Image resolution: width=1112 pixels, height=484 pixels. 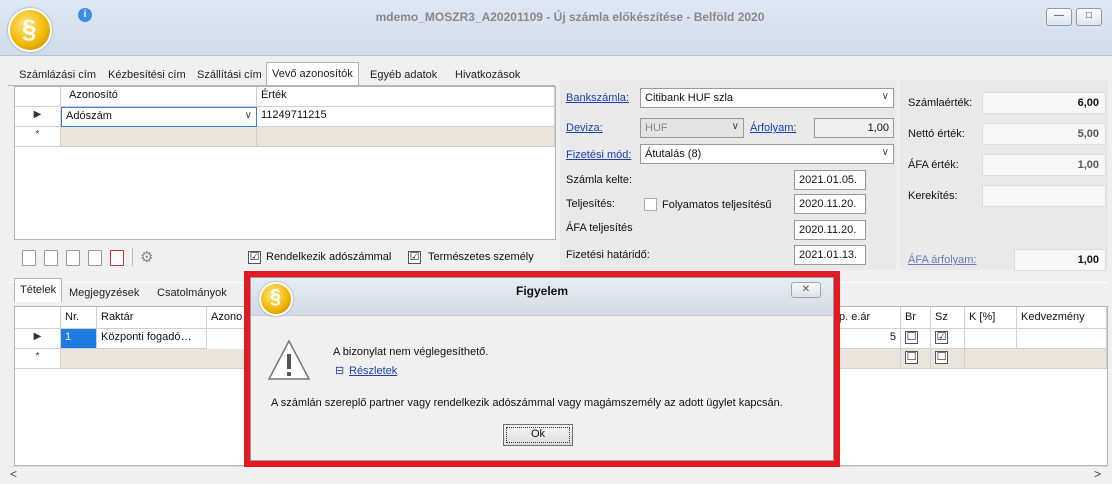 I want to click on ok-button: Ok, so click(x=538, y=435).